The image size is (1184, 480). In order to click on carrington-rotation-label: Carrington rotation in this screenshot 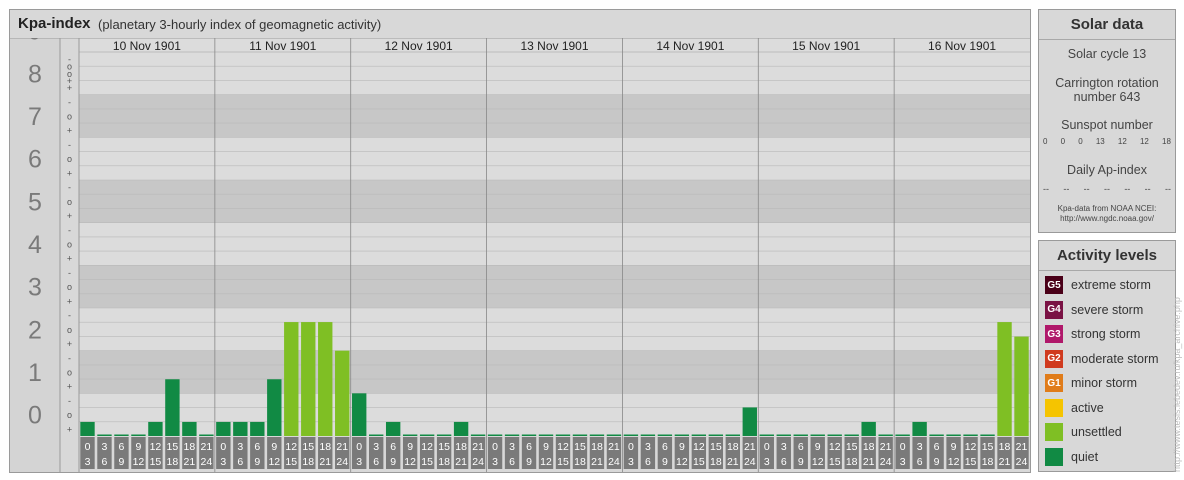, I will do `click(1107, 83)`.